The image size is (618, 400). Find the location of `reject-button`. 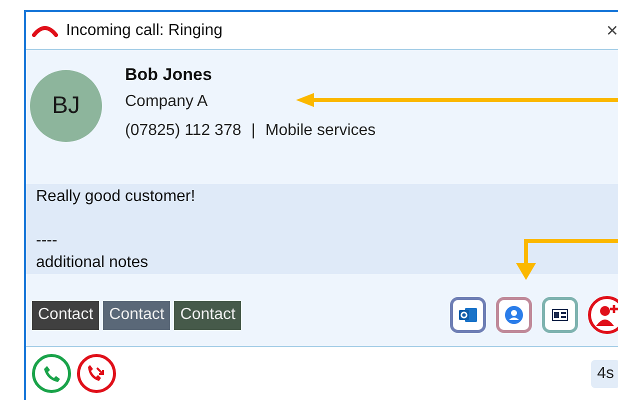

reject-button is located at coordinates (96, 373).